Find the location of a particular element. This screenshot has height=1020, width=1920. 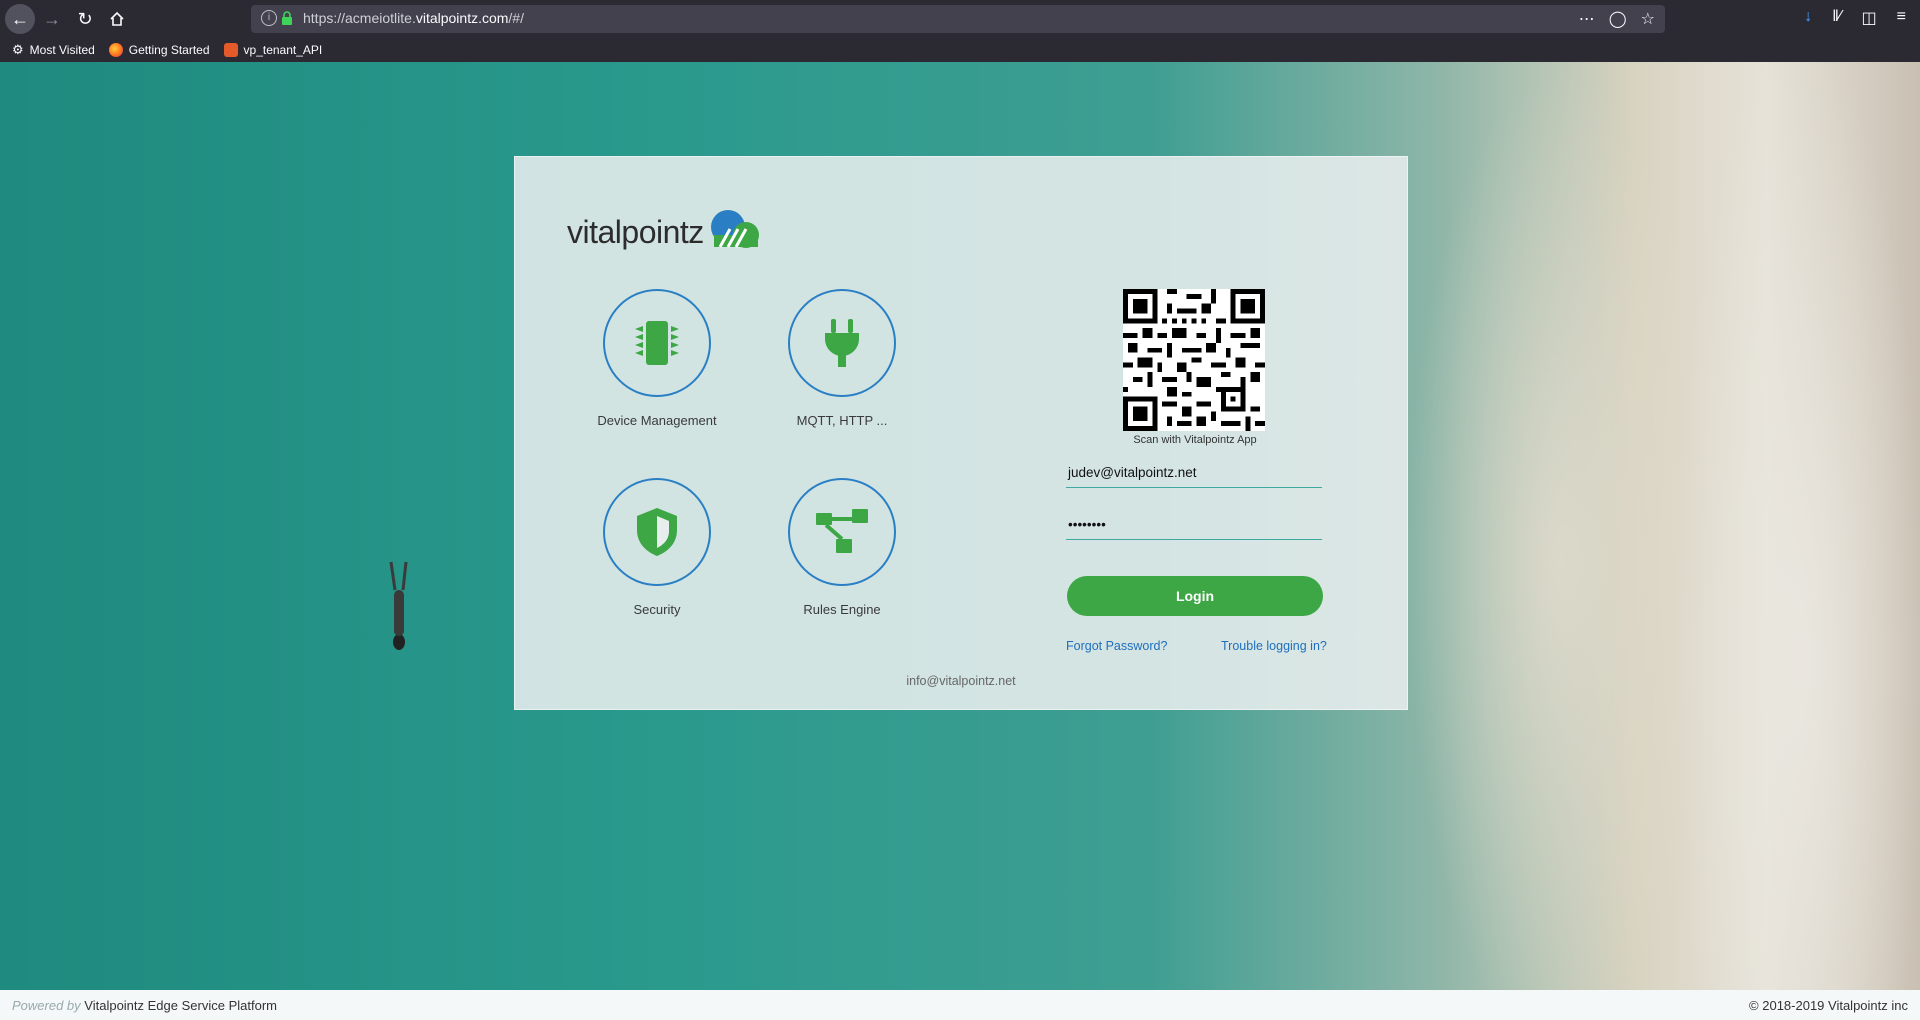

sidebar-icon: ◫ is located at coordinates (1869, 18).